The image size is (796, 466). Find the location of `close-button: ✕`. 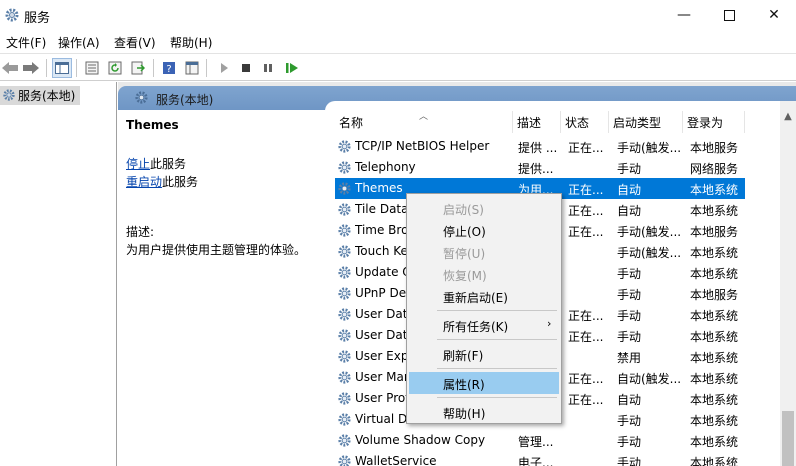

close-button: ✕ is located at coordinates (773, 15).